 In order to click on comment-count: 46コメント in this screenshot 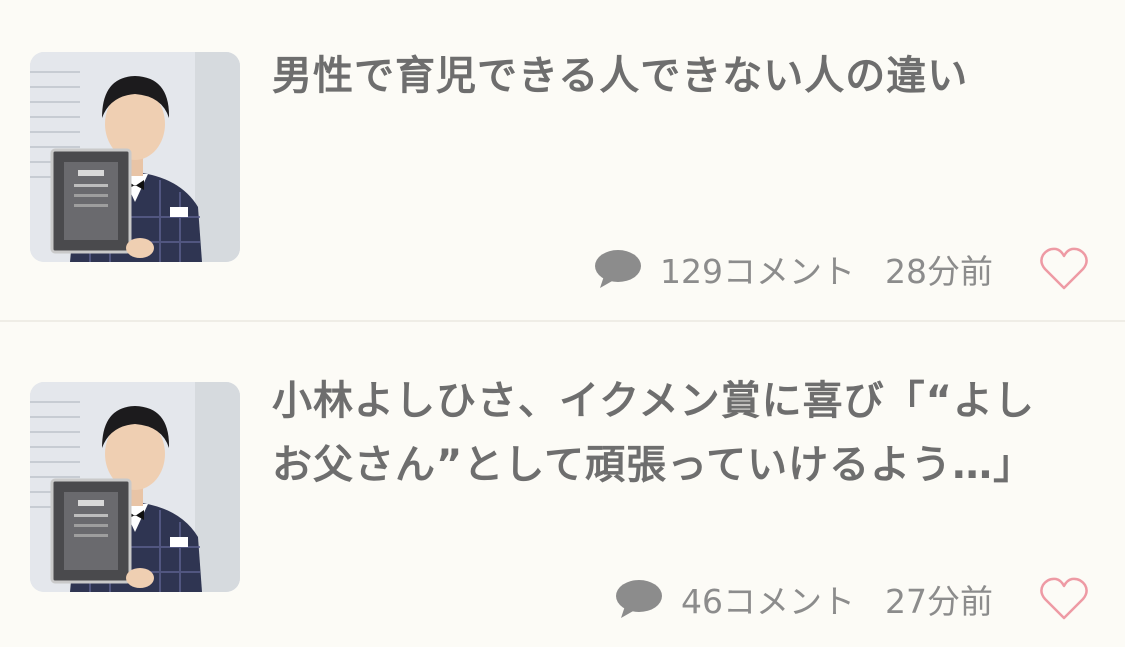, I will do `click(768, 601)`.